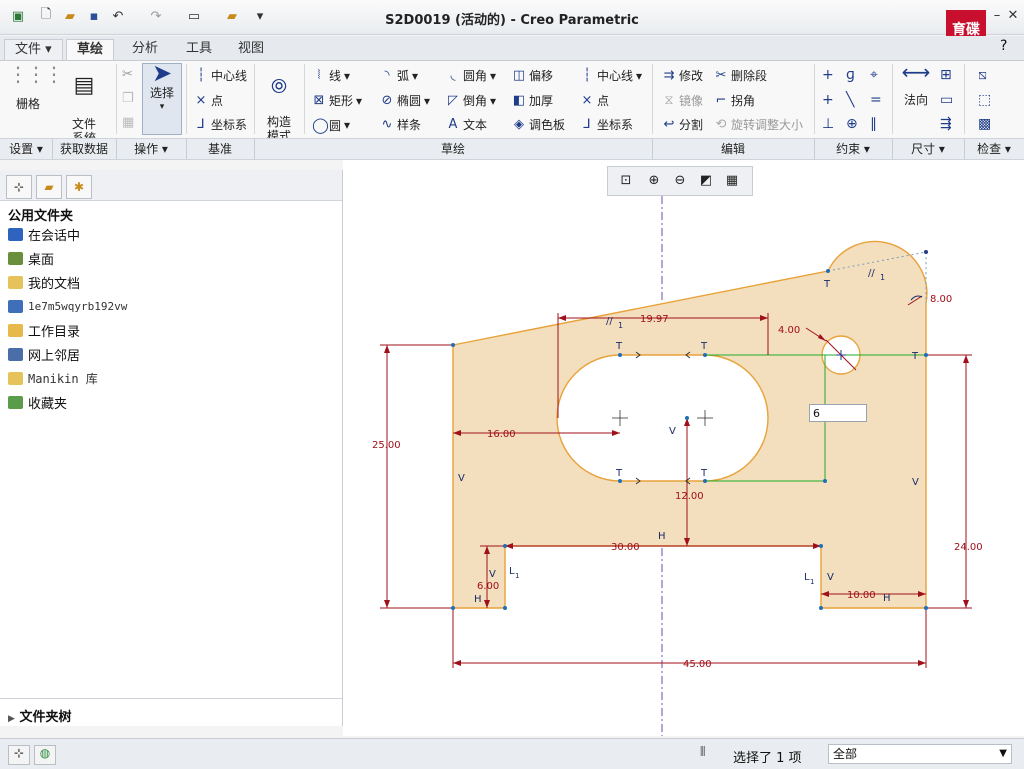 This screenshot has width=1024, height=769. I want to click on vertex-point, so click(926, 252).